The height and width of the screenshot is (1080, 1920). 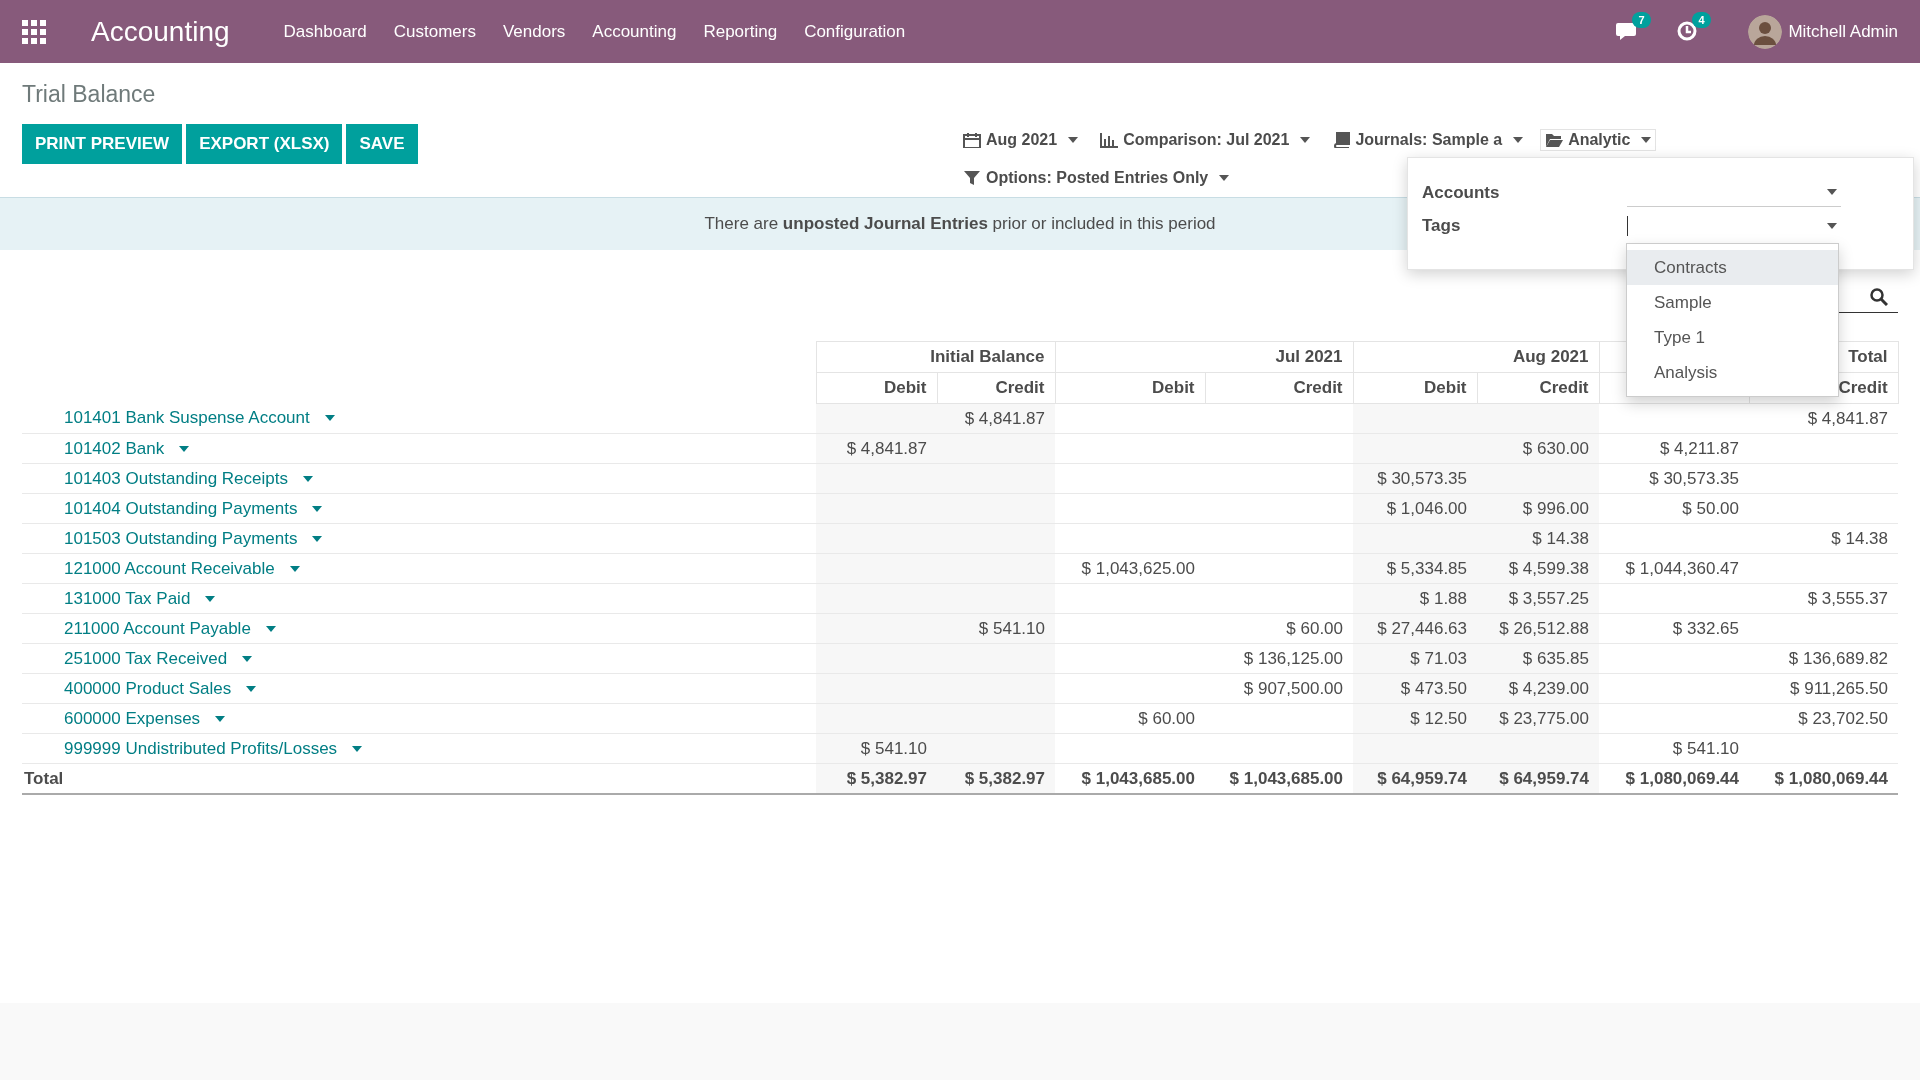 What do you see at coordinates (157, 628) in the screenshot?
I see `account-link: 211000 Account Payable` at bounding box center [157, 628].